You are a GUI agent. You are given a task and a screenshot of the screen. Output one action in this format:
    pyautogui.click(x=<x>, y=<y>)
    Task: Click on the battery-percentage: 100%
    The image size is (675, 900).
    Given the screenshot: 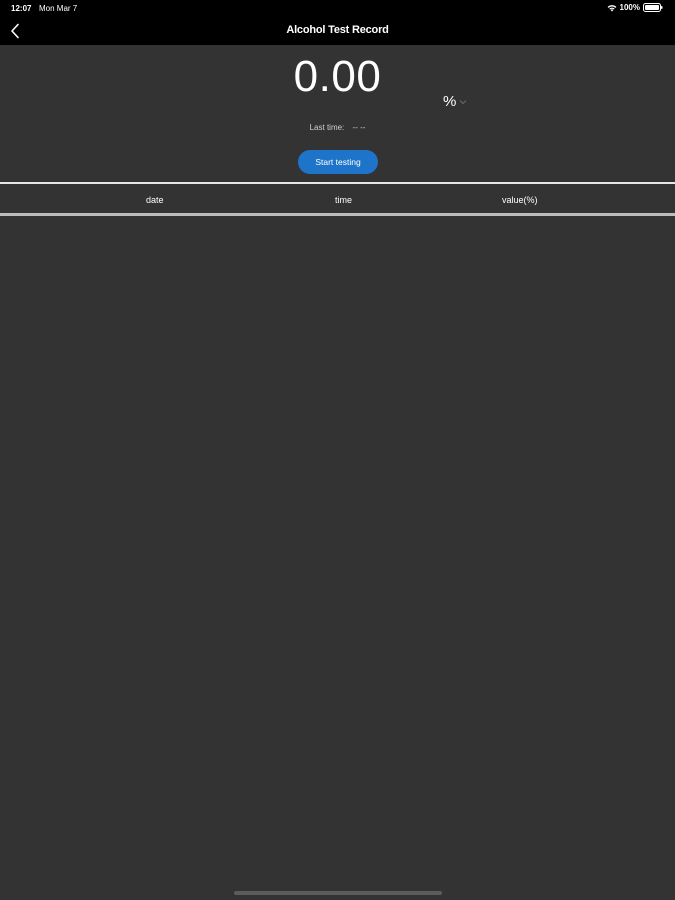 What is the action you would take?
    pyautogui.click(x=629, y=7)
    